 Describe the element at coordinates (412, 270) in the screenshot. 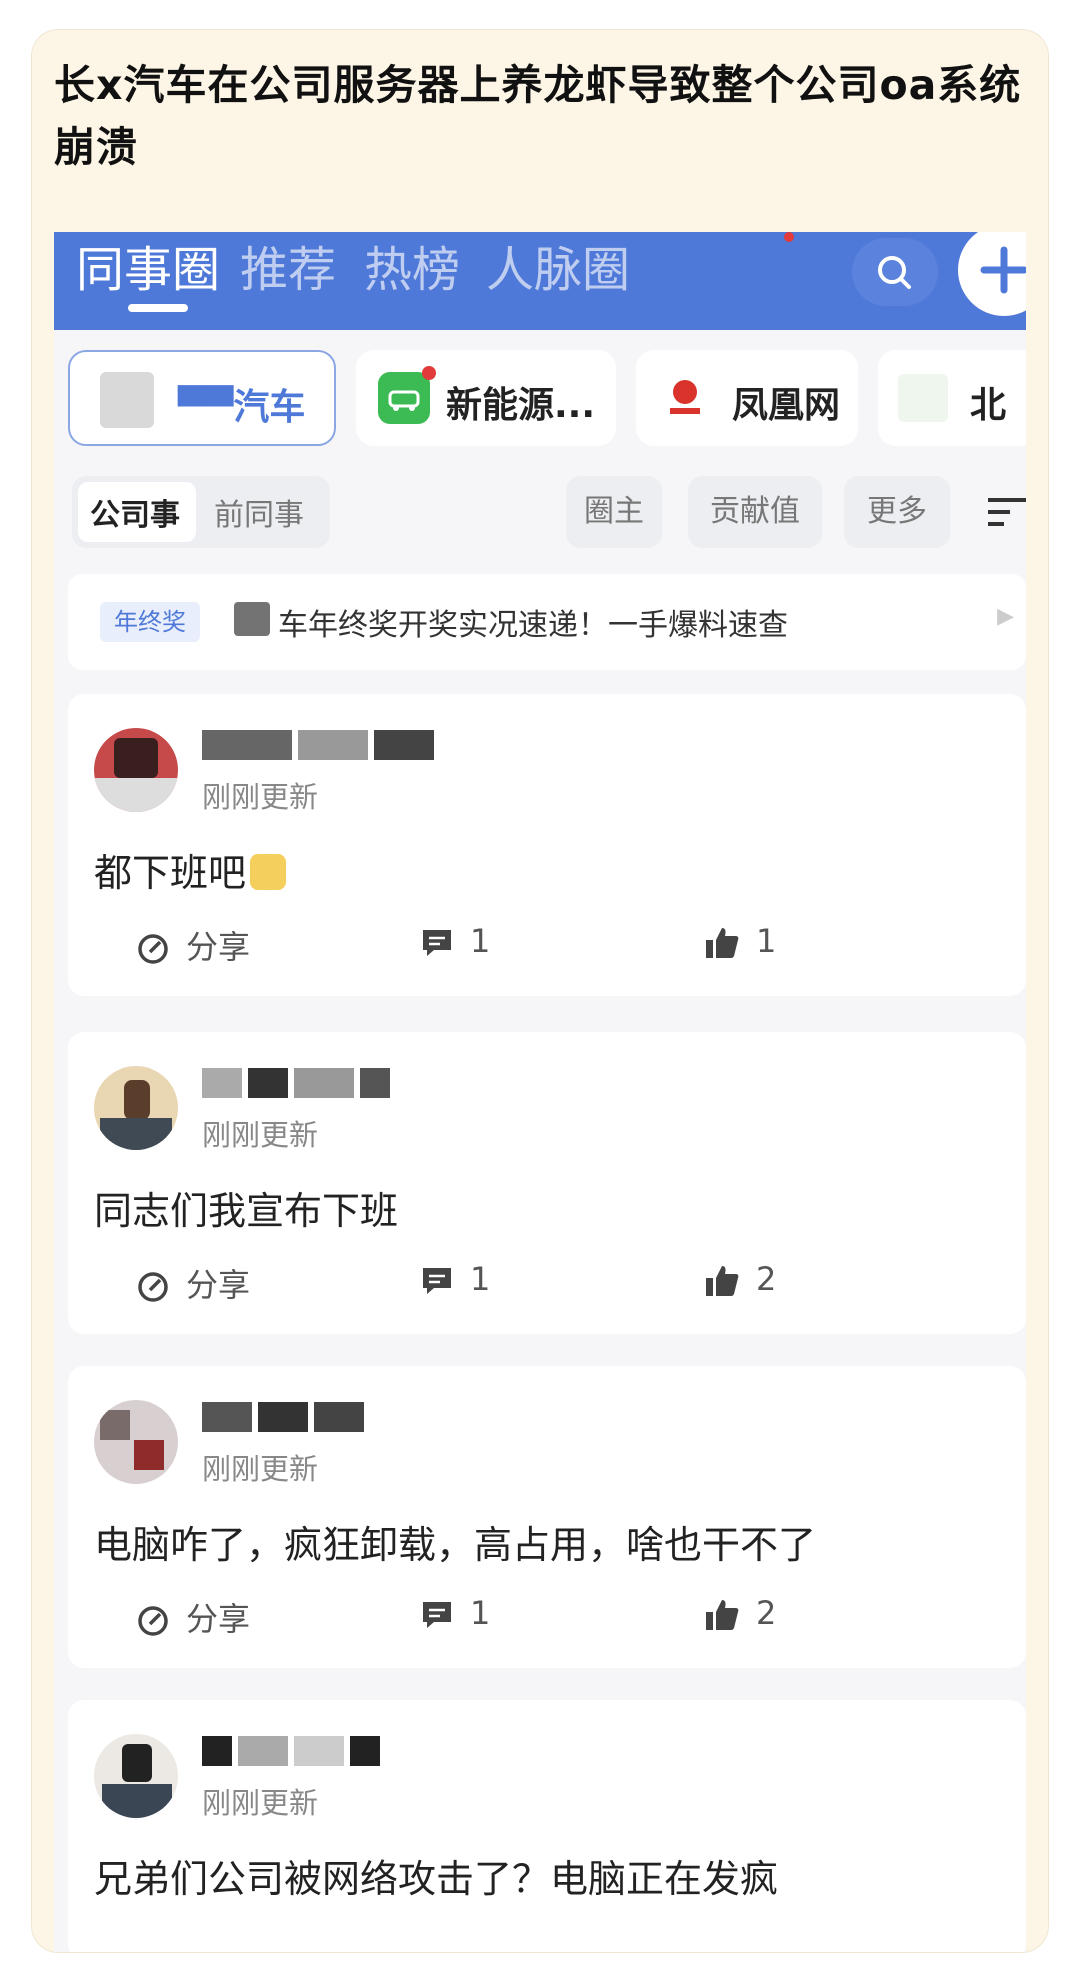

I see `tab-hot-list: 热榜` at that location.